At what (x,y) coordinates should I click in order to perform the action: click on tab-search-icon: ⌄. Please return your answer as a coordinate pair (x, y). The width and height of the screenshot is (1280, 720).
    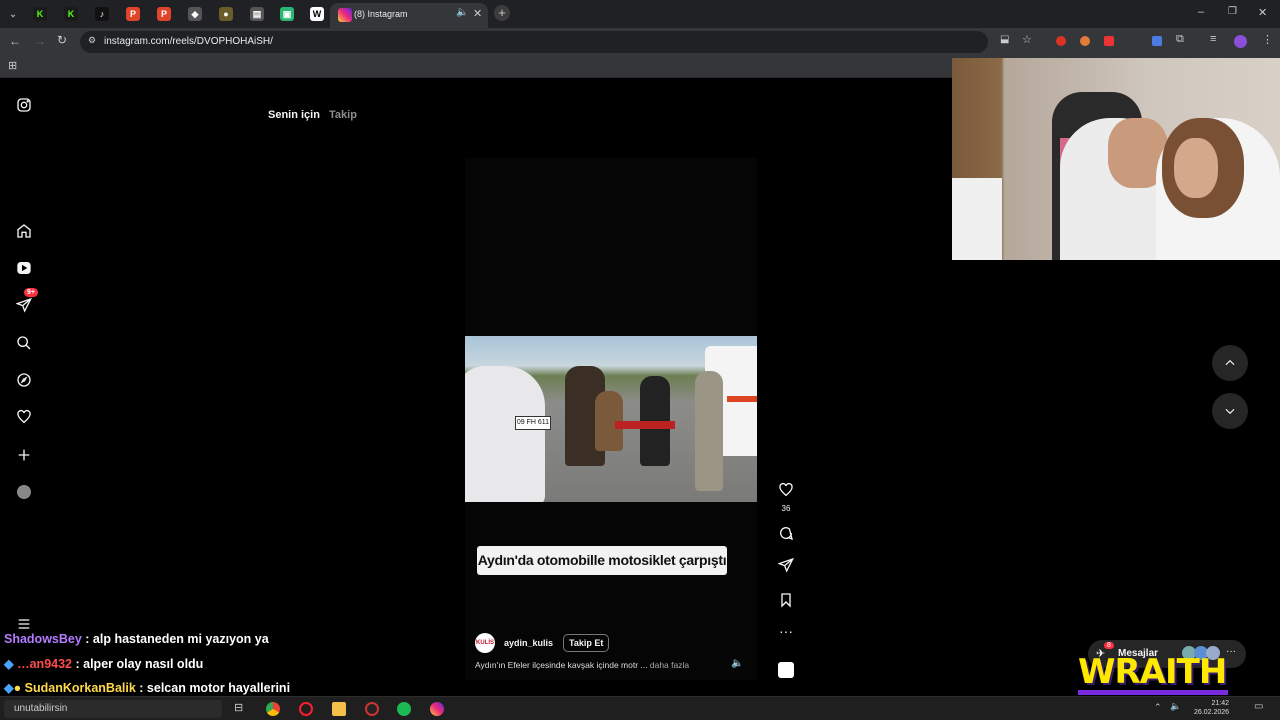
    Looking at the image, I should click on (13, 14).